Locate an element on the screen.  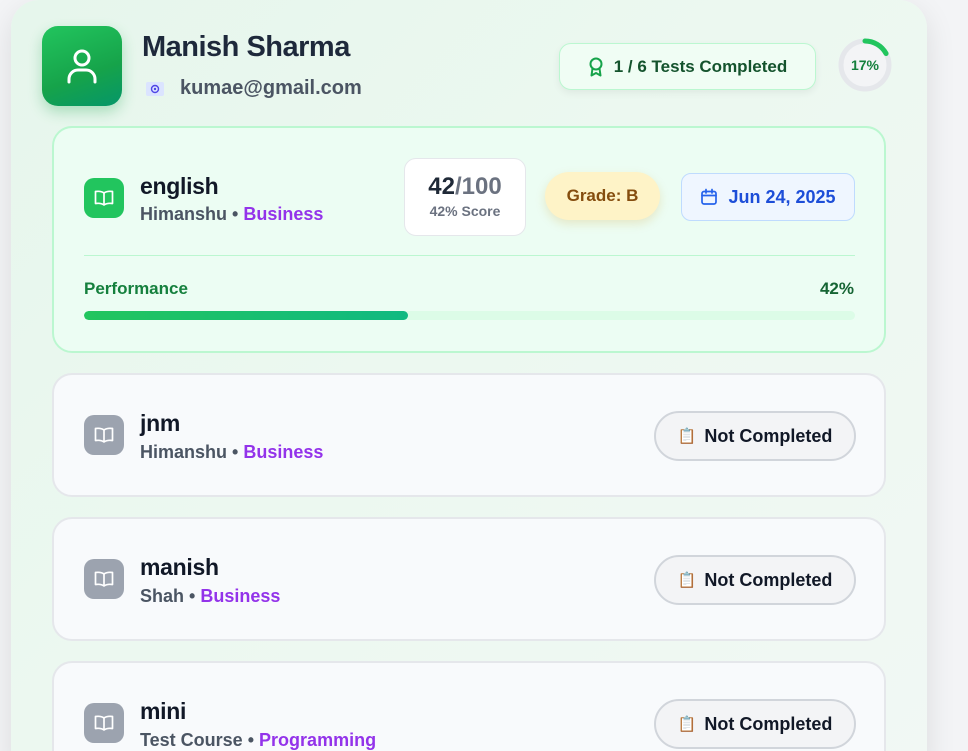
test-category: Programming is located at coordinates (318, 740).